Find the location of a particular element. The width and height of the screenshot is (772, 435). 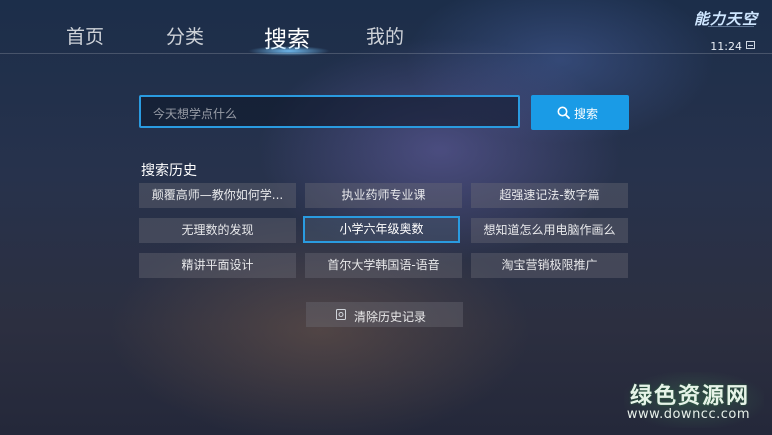

active-tab-indicator is located at coordinates (289, 51).